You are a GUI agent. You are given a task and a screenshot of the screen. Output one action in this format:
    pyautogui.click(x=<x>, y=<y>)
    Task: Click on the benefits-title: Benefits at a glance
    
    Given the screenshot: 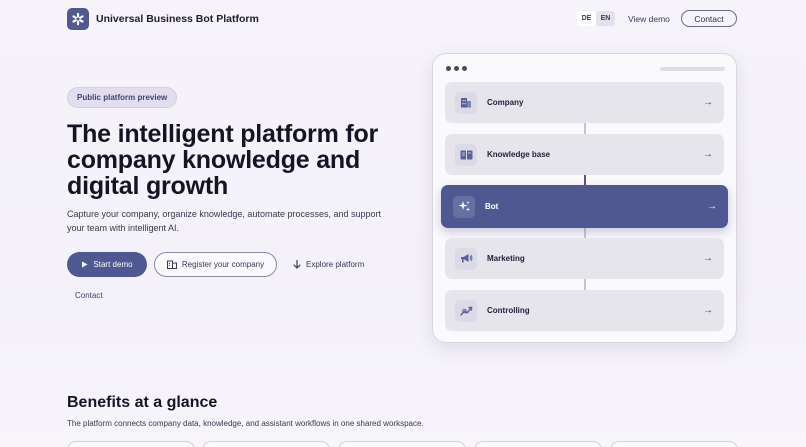 What is the action you would take?
    pyautogui.click(x=142, y=402)
    